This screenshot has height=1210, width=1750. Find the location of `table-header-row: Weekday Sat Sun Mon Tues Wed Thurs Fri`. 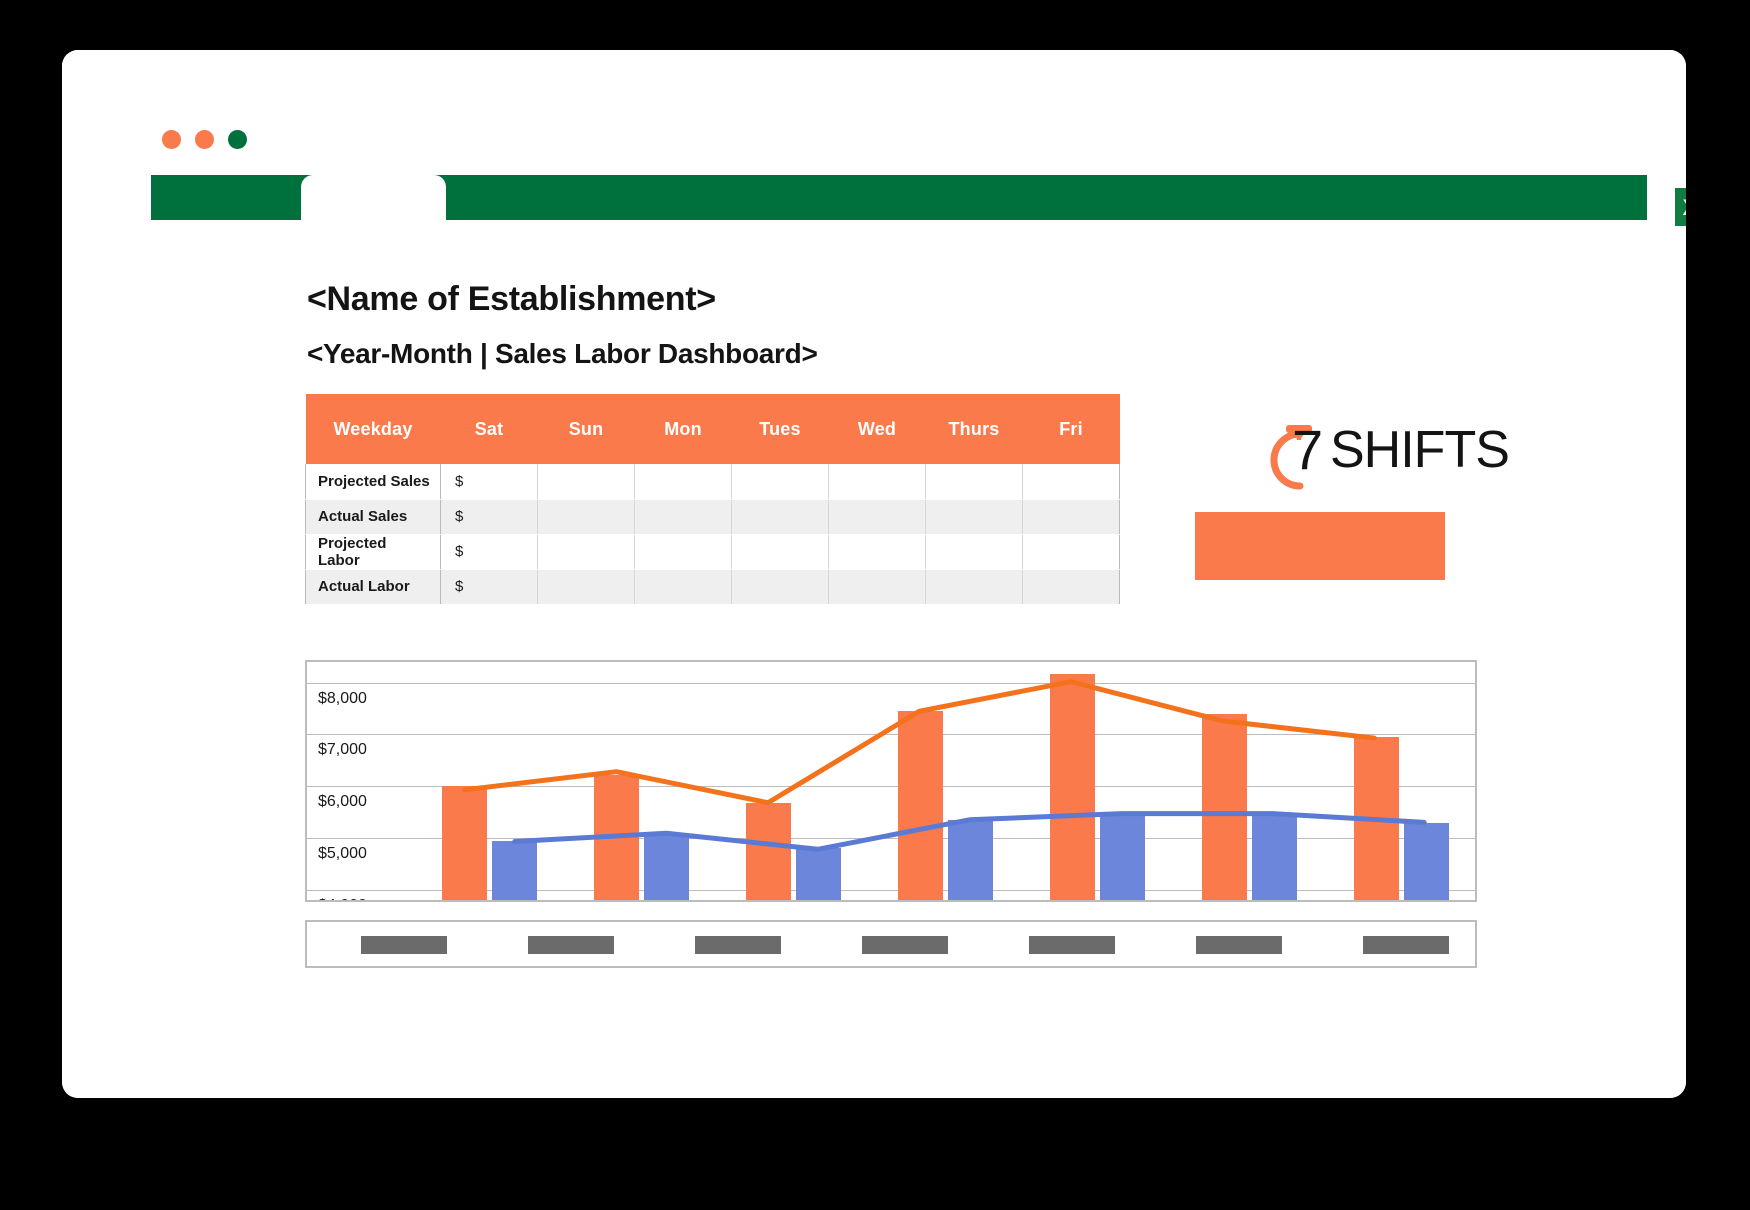

table-header-row: Weekday Sat Sun Mon Tues Wed Thurs Fri is located at coordinates (712, 429).